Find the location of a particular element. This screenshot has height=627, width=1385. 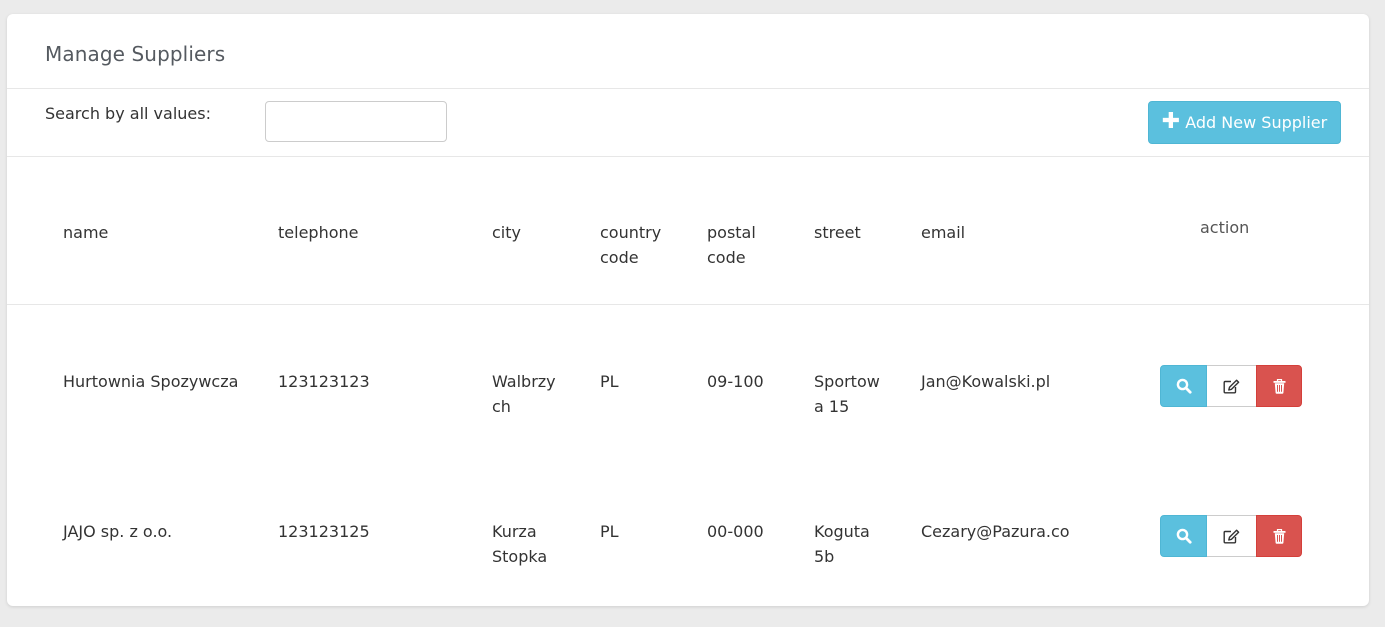

cell-line: 5b is located at coordinates (824, 556).